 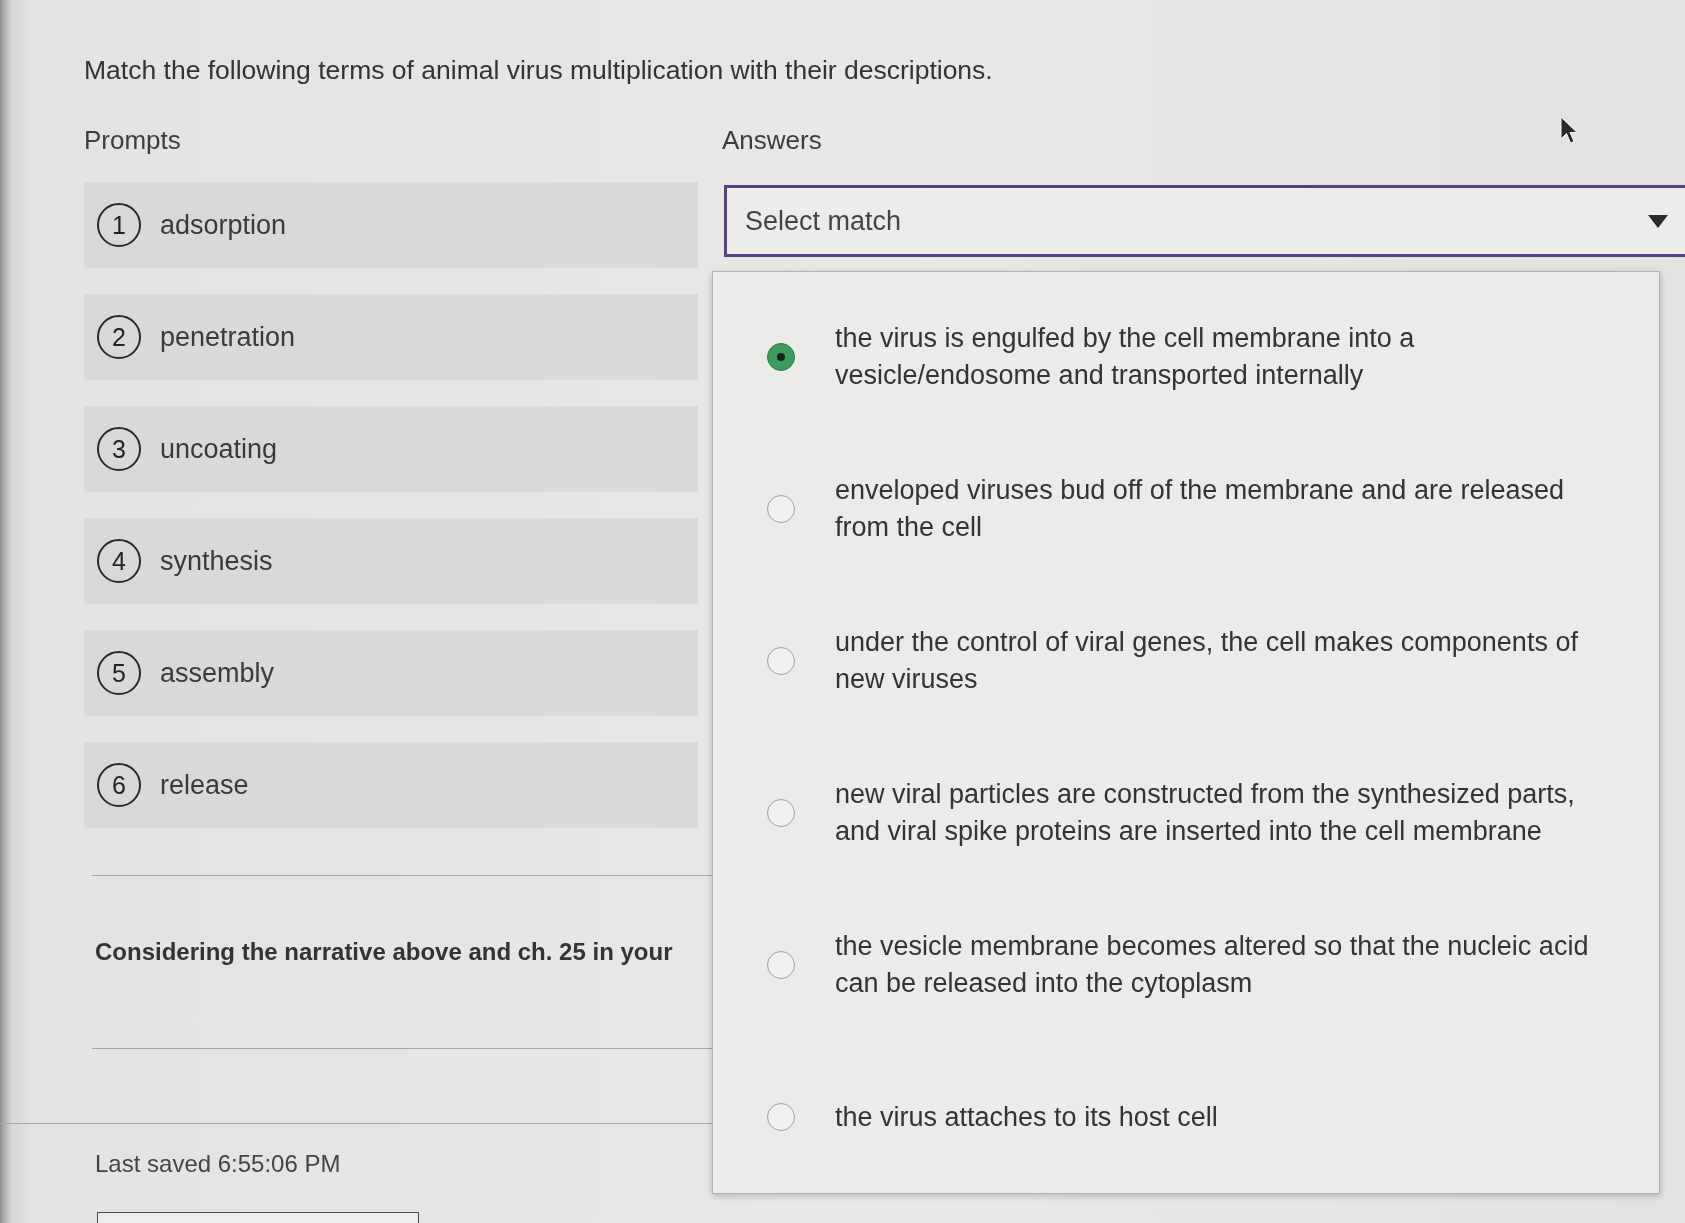 I want to click on step-number: 5, so click(x=119, y=673).